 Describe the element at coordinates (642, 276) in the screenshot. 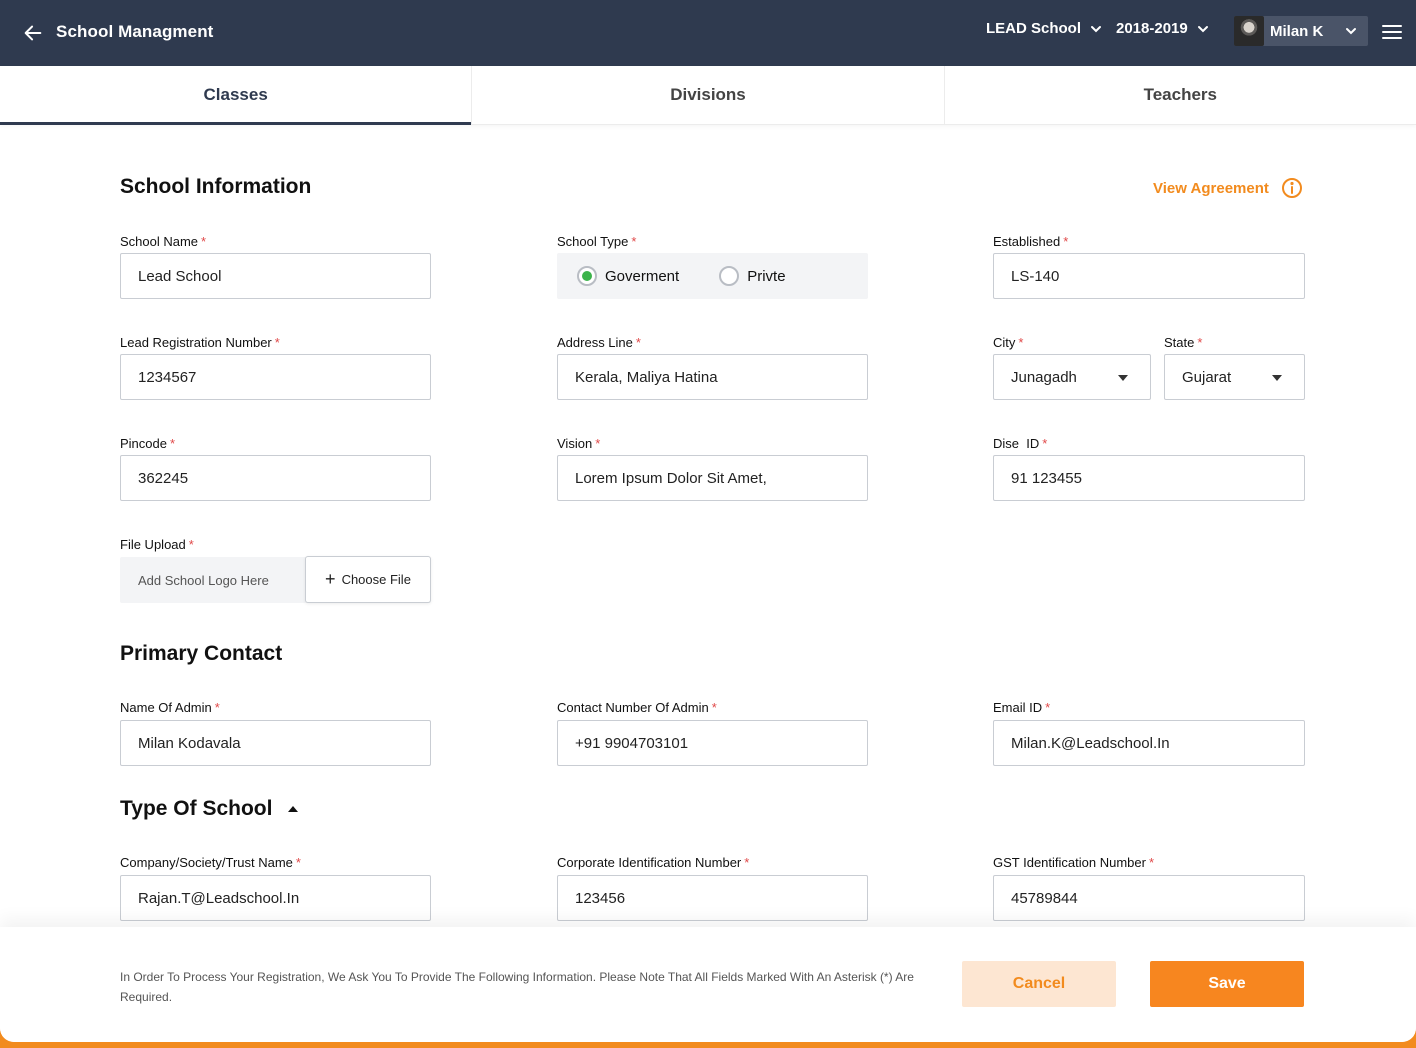

I see `radio-goverment-label: Goverment` at that location.